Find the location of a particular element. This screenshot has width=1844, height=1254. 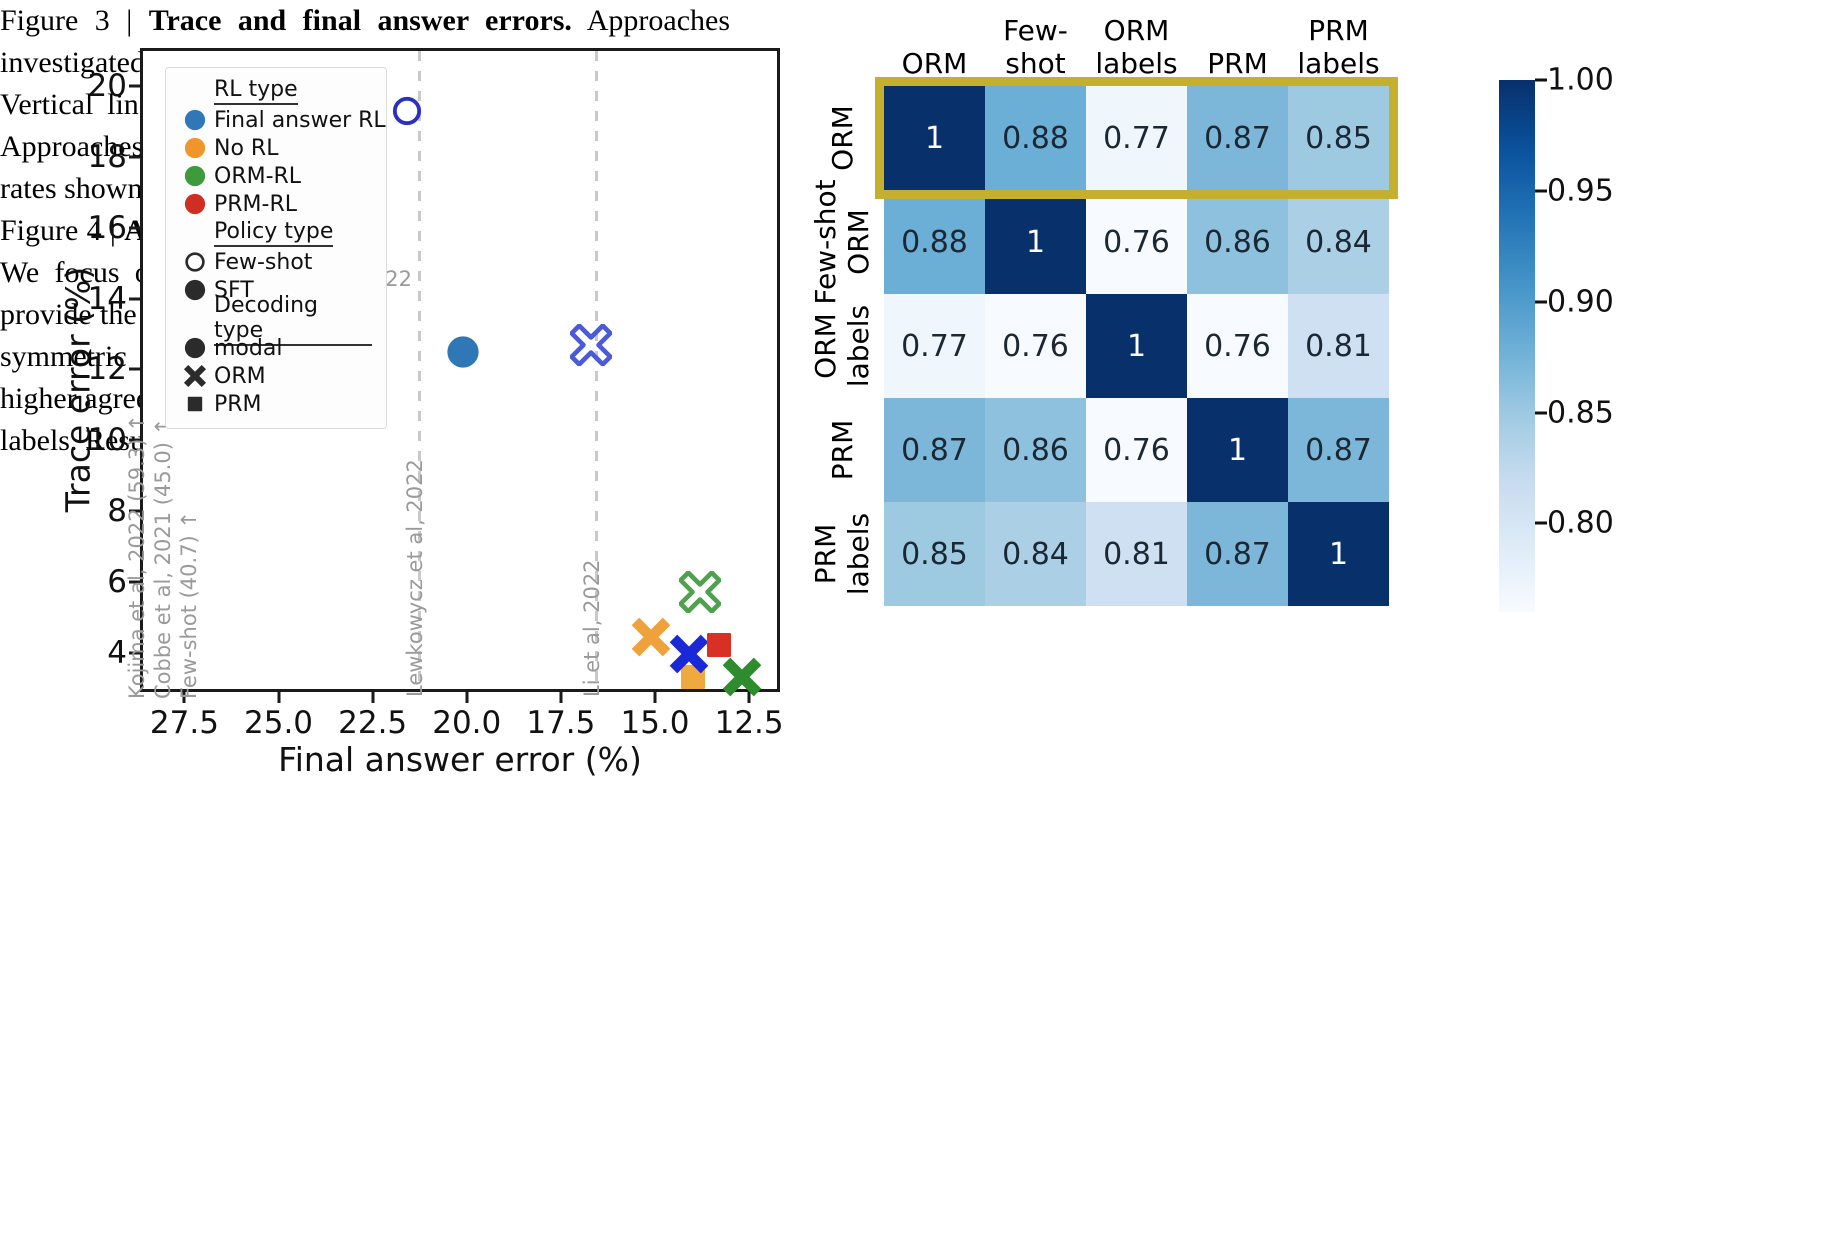

heatmap-row-header: PRM labels is located at coordinates (842, 554).